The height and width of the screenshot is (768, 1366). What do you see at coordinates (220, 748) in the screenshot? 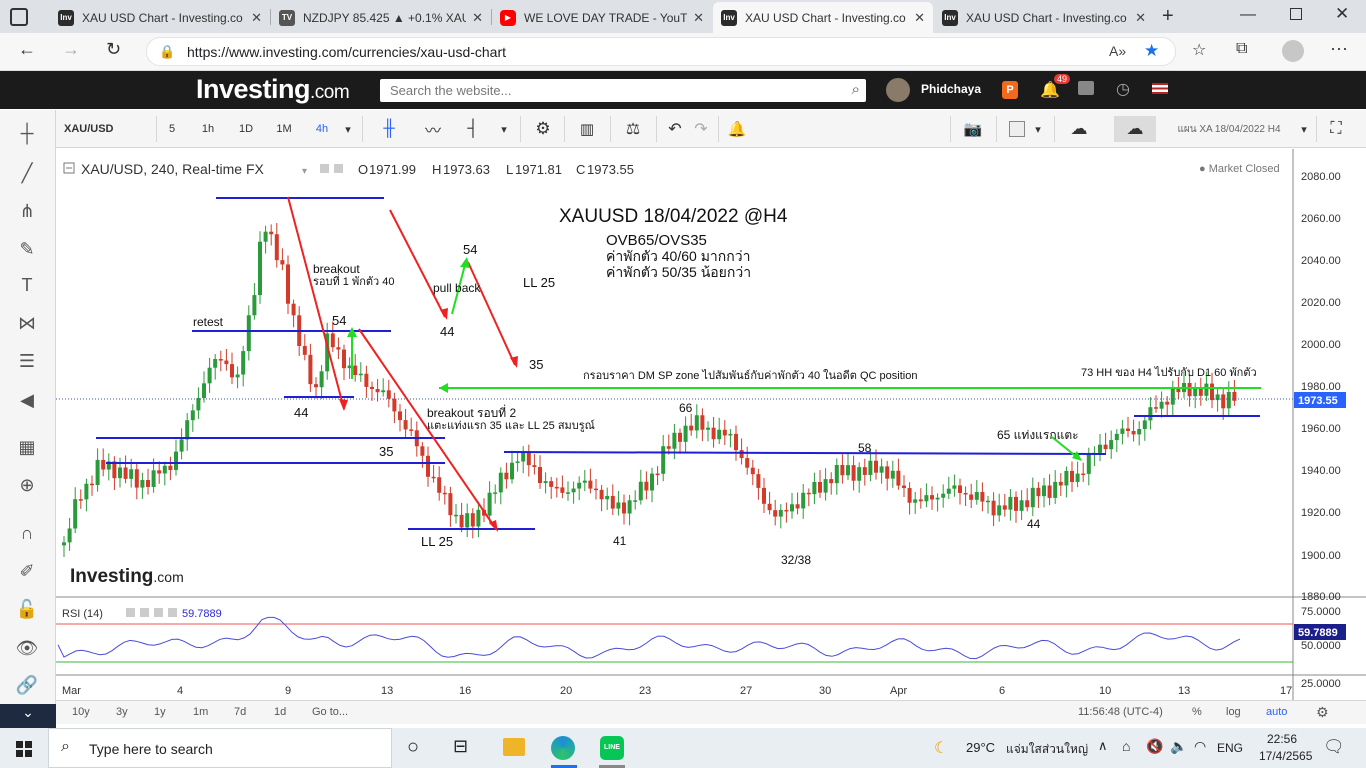
I see `taskbar-search: ⌕ Type here to search` at bounding box center [220, 748].